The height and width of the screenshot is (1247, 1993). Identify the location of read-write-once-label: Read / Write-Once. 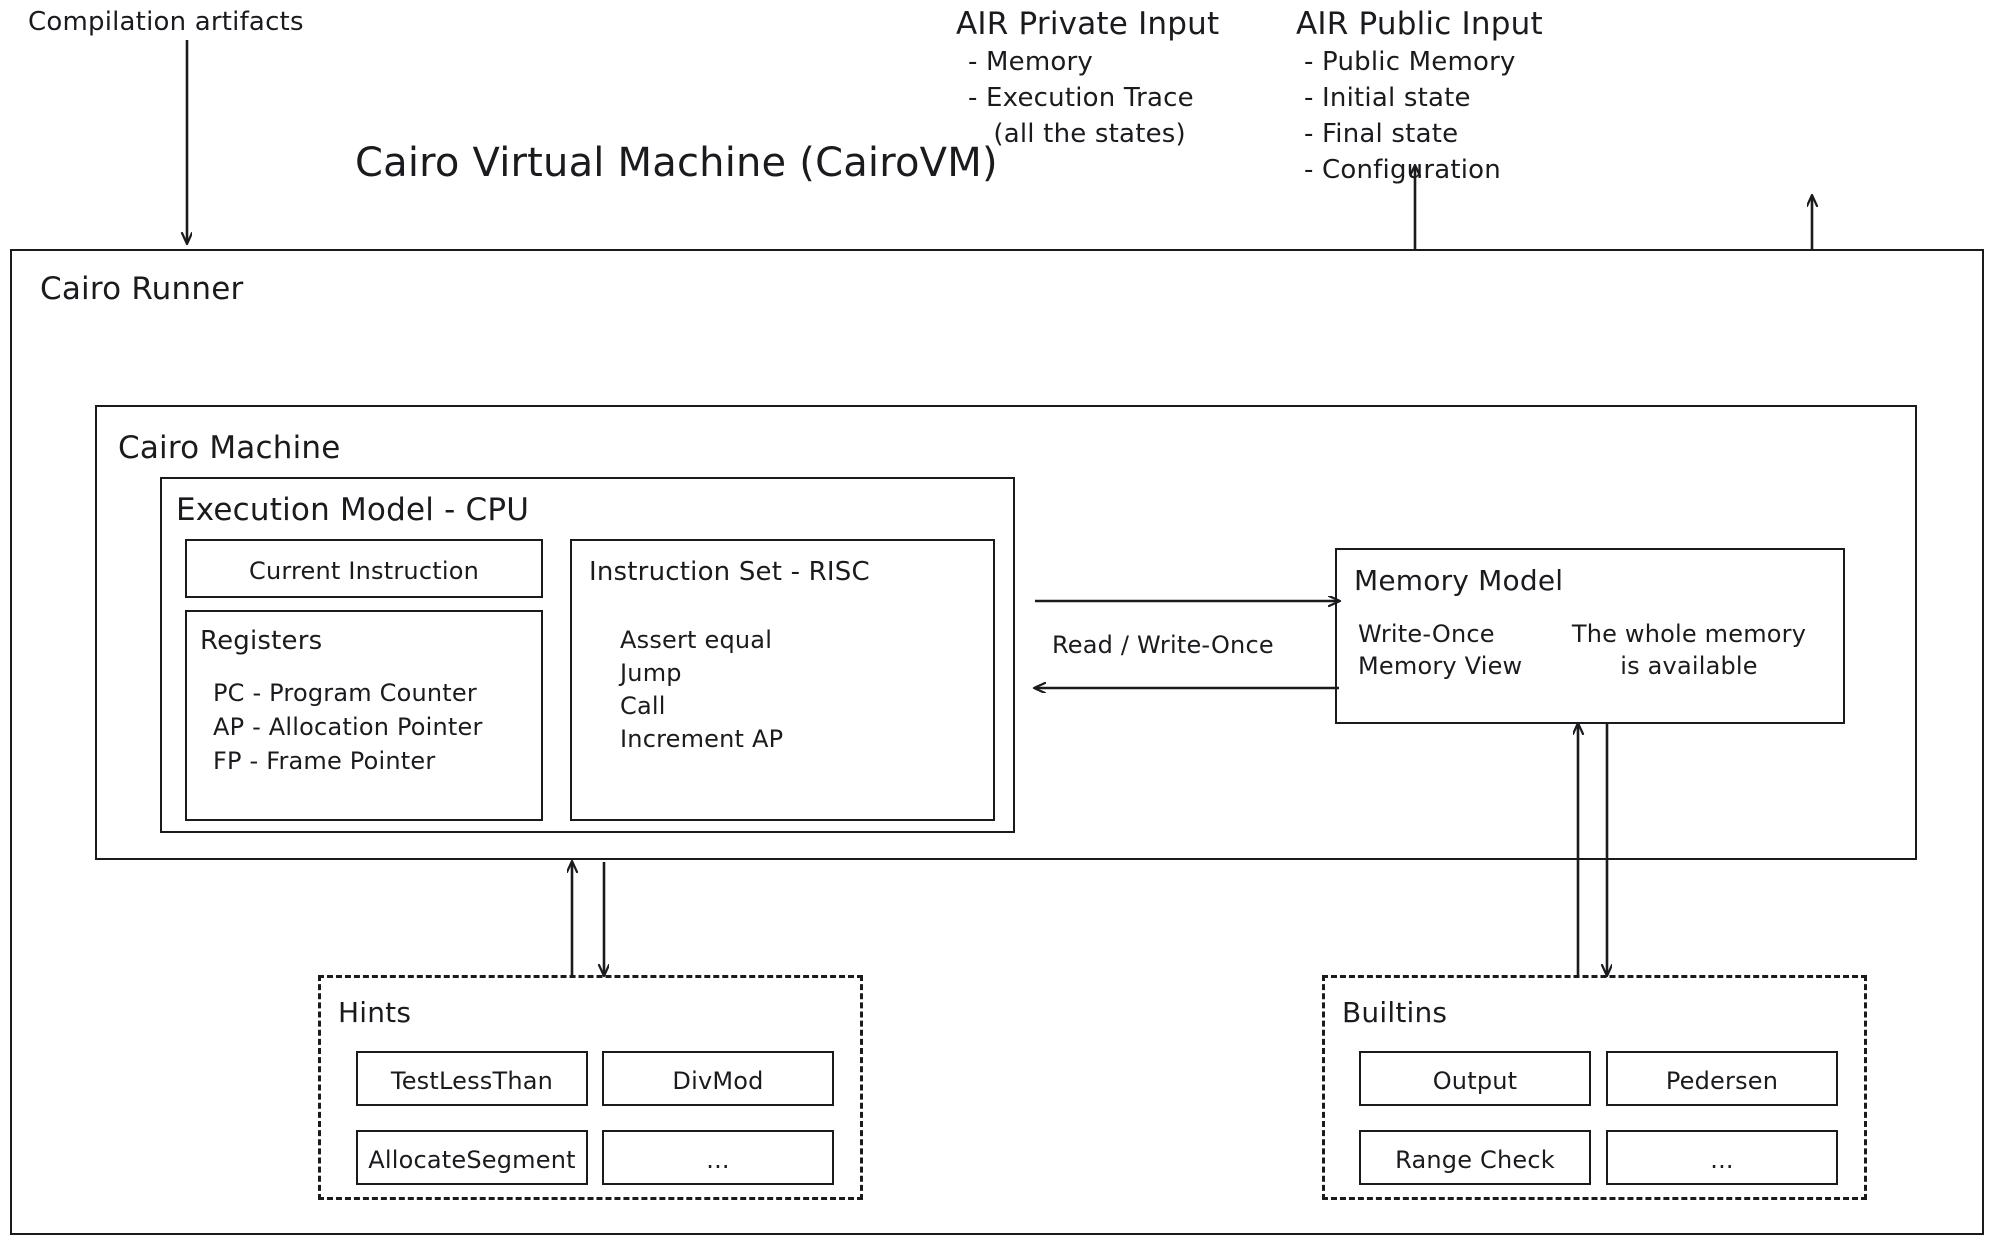
(1163, 645).